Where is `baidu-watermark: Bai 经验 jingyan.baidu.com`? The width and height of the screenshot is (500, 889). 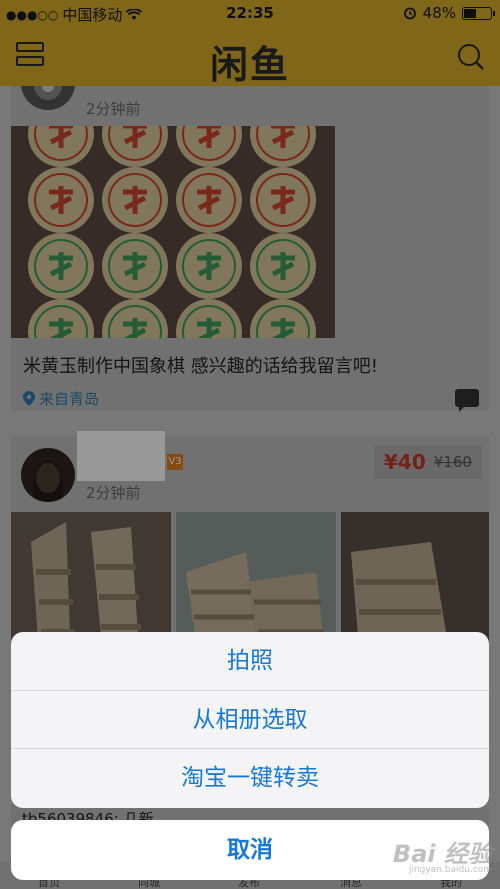 baidu-watermark: Bai 经验 jingyan.baidu.com is located at coordinates (442, 854).